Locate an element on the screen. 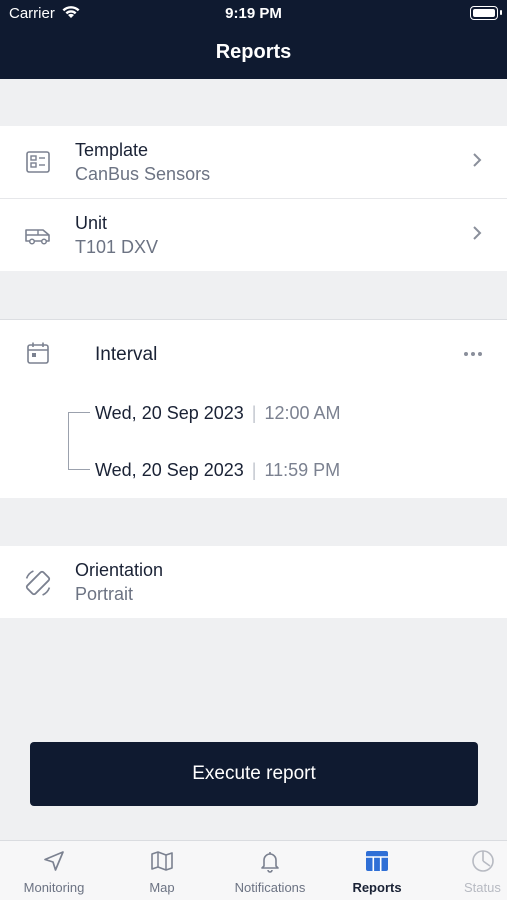  table-icon is located at coordinates (377, 861).